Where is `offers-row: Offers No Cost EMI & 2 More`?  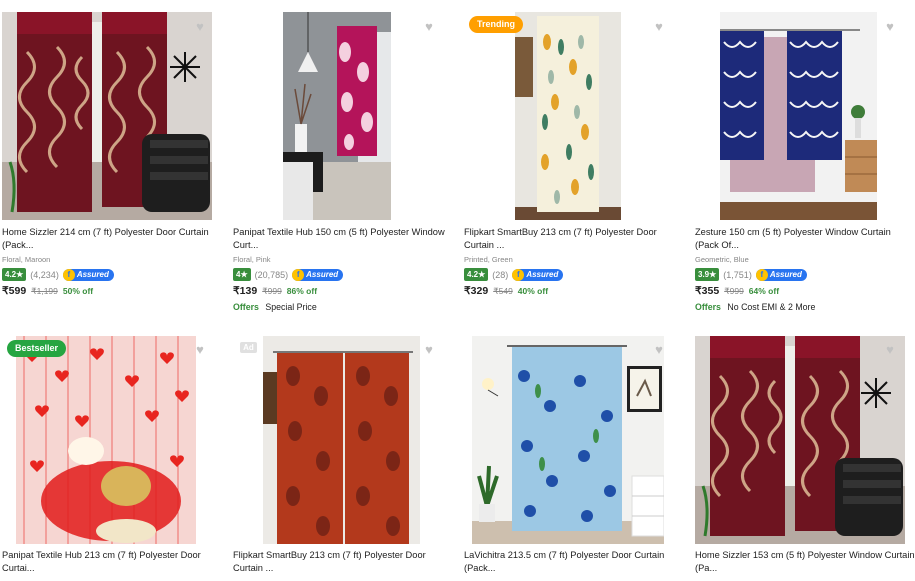
offers-row: Offers No Cost EMI & 2 More is located at coordinates (755, 307).